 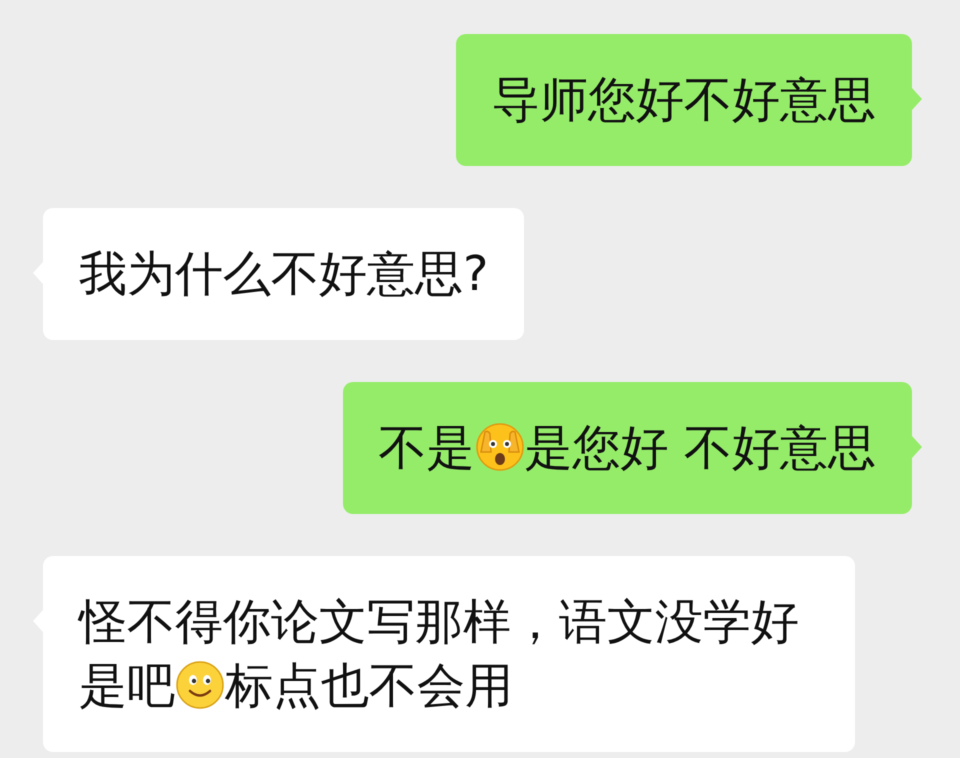 What do you see at coordinates (200, 685) in the screenshot?
I see `smiley-icon` at bounding box center [200, 685].